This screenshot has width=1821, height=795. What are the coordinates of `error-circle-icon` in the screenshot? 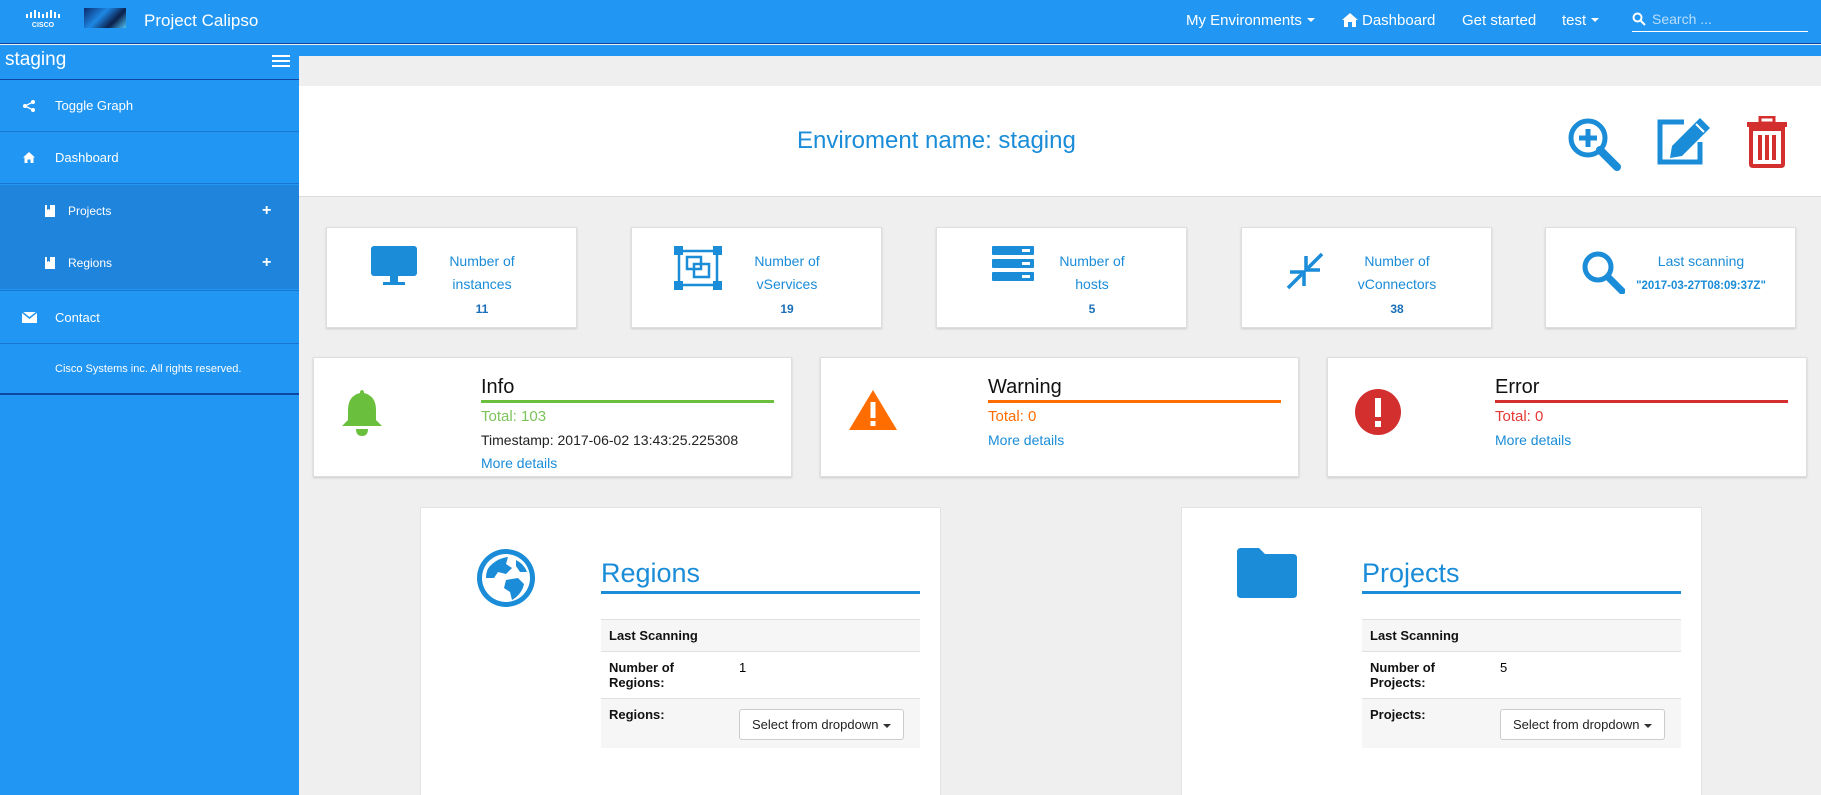 It's located at (1378, 412).